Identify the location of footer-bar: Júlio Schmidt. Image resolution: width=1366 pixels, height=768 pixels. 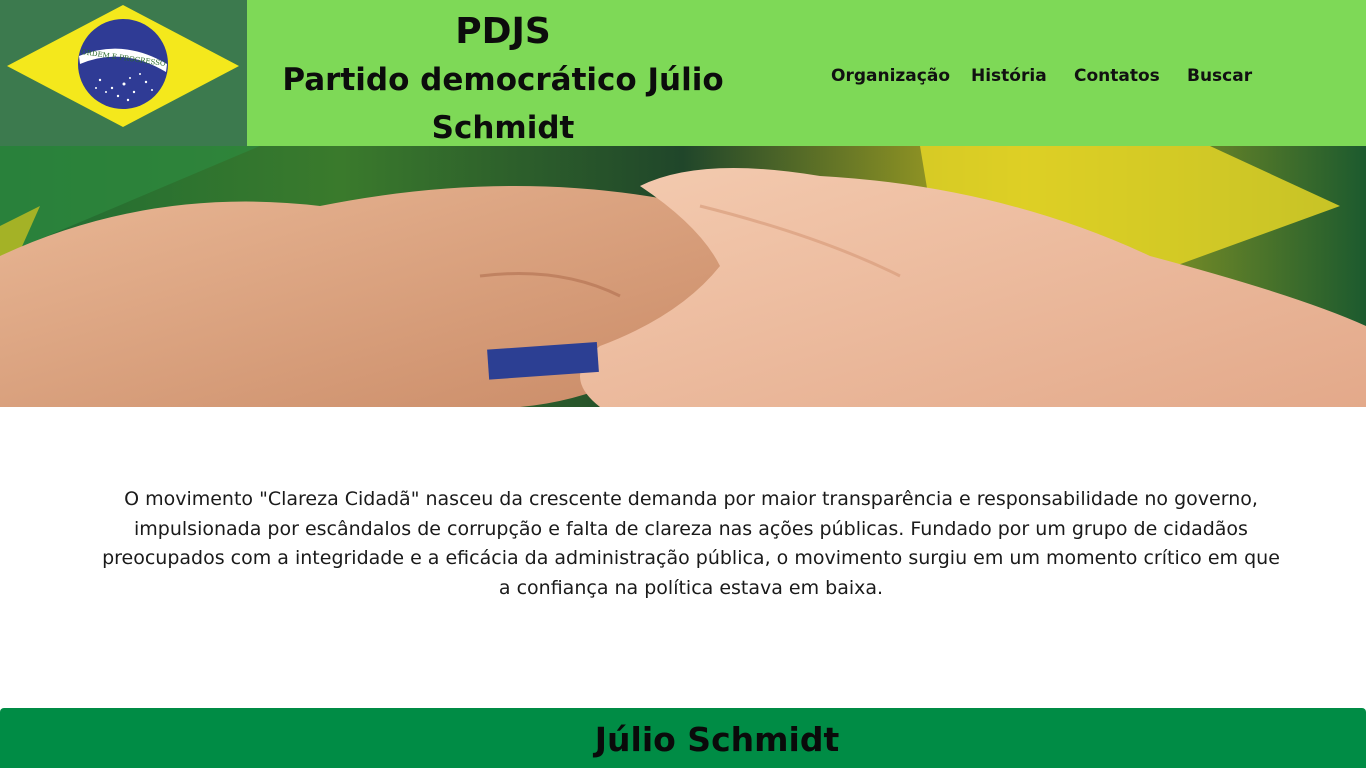
(683, 738).